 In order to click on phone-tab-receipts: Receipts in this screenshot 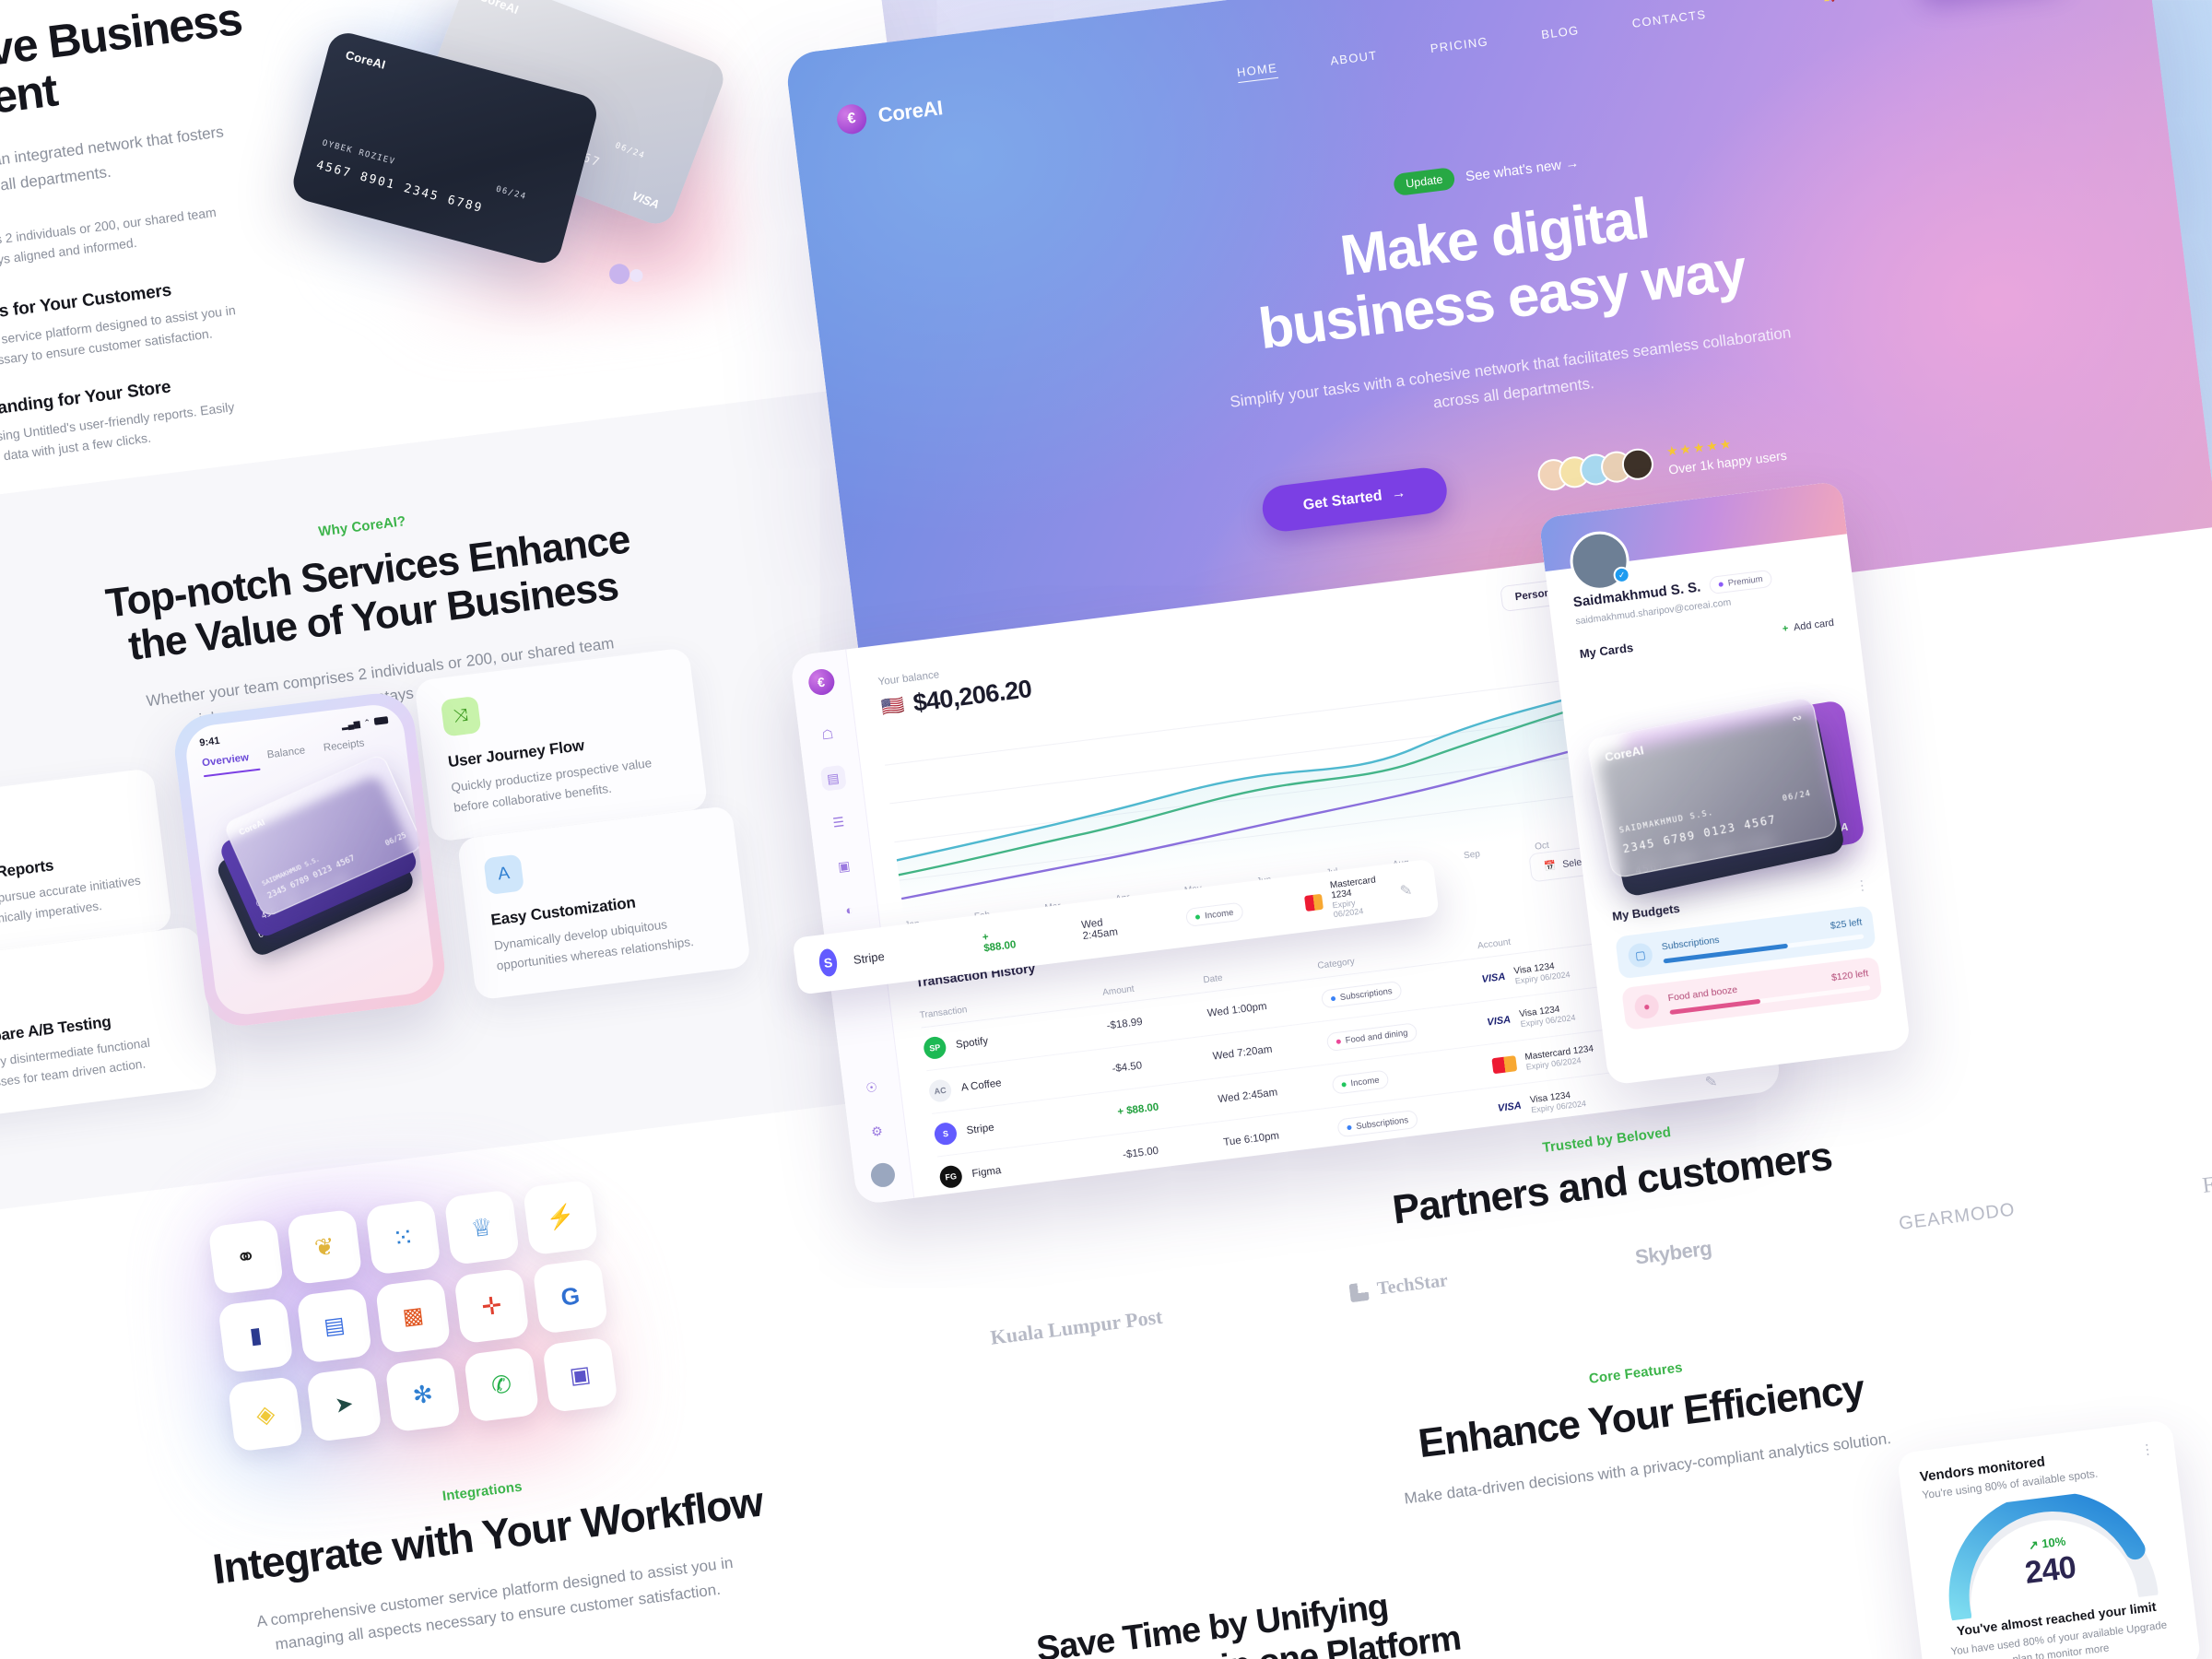, I will do `click(344, 745)`.